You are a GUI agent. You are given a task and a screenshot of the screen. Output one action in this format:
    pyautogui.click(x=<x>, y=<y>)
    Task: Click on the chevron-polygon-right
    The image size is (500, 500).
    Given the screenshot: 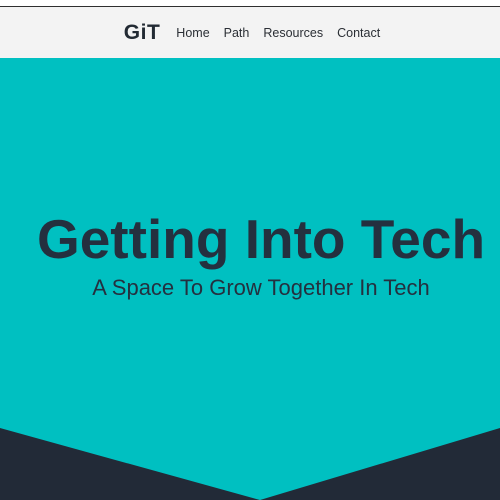 What is the action you would take?
    pyautogui.click(x=380, y=464)
    